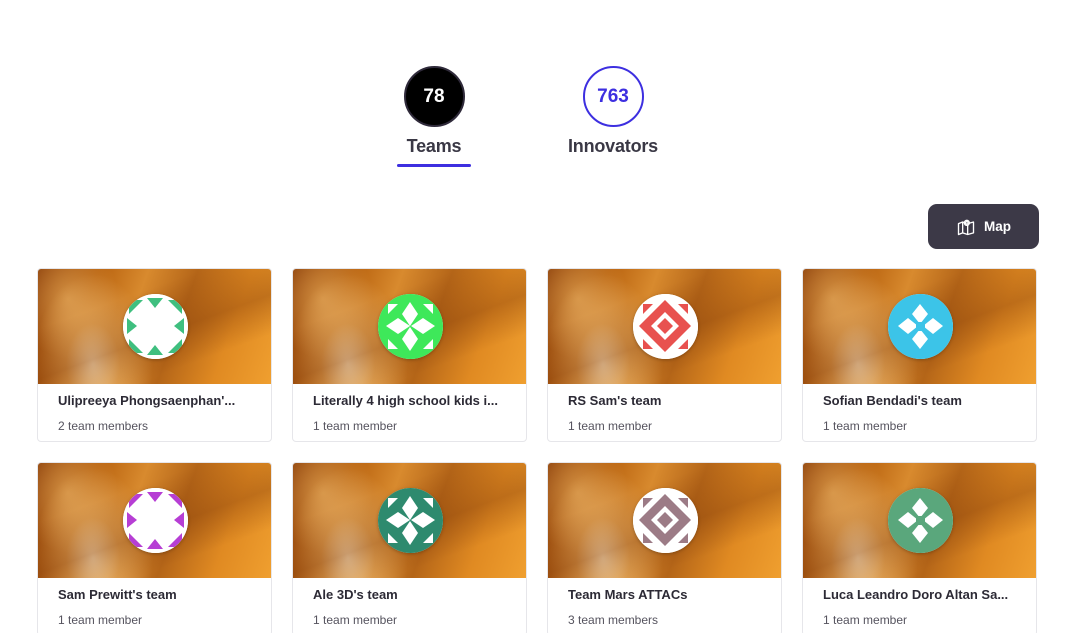 The height and width of the screenshot is (633, 1080). Describe the element at coordinates (103, 426) in the screenshot. I see `team-member-count: 2 team members` at that location.